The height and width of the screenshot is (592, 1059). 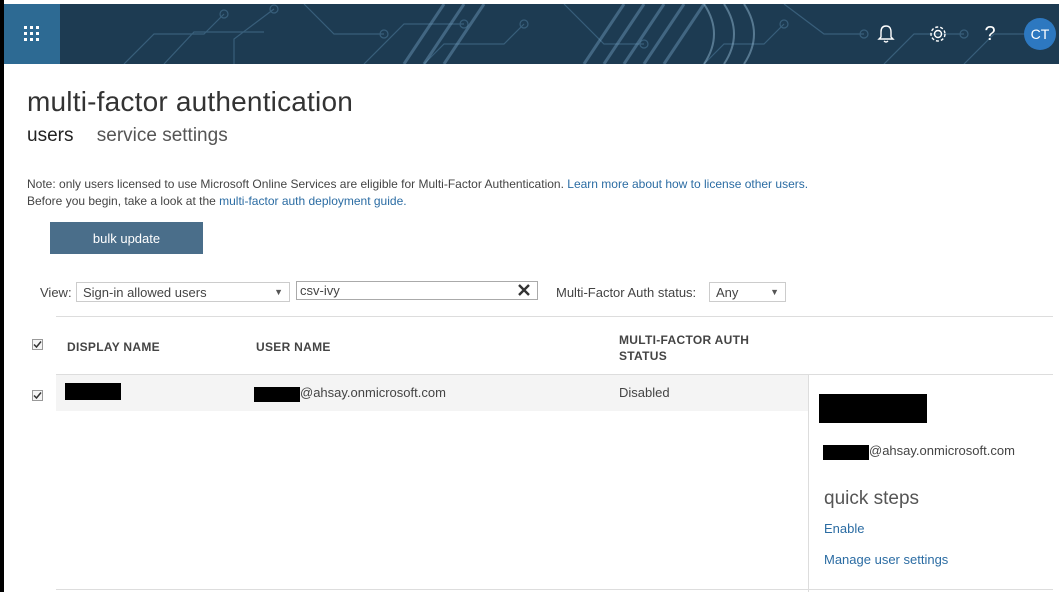 What do you see at coordinates (684, 348) in the screenshot?
I see `column-header-mfa-status: MULTI-FACTOR AUTH STATUS` at bounding box center [684, 348].